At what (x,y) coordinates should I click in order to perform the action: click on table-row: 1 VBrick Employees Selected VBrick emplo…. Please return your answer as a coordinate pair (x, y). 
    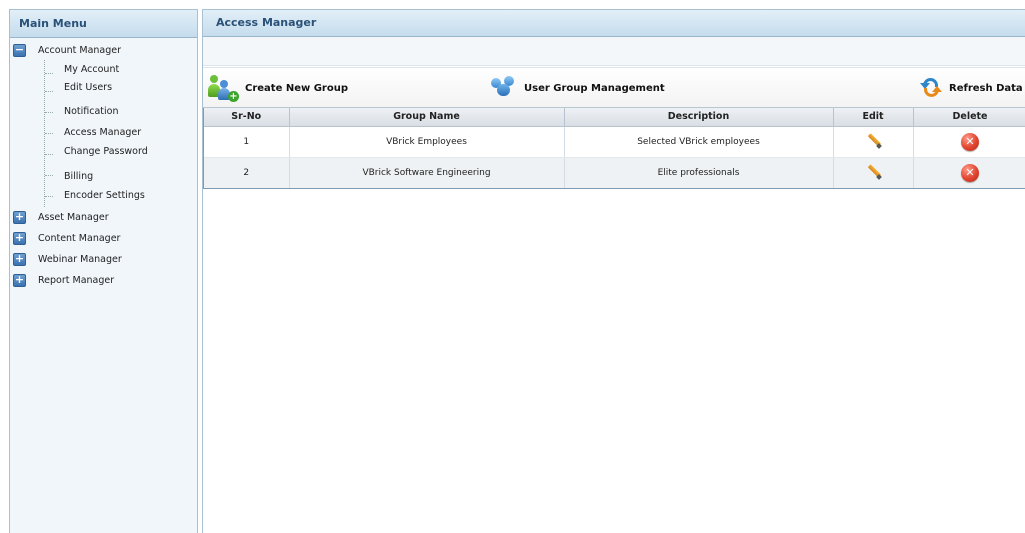
    Looking at the image, I should click on (614, 142).